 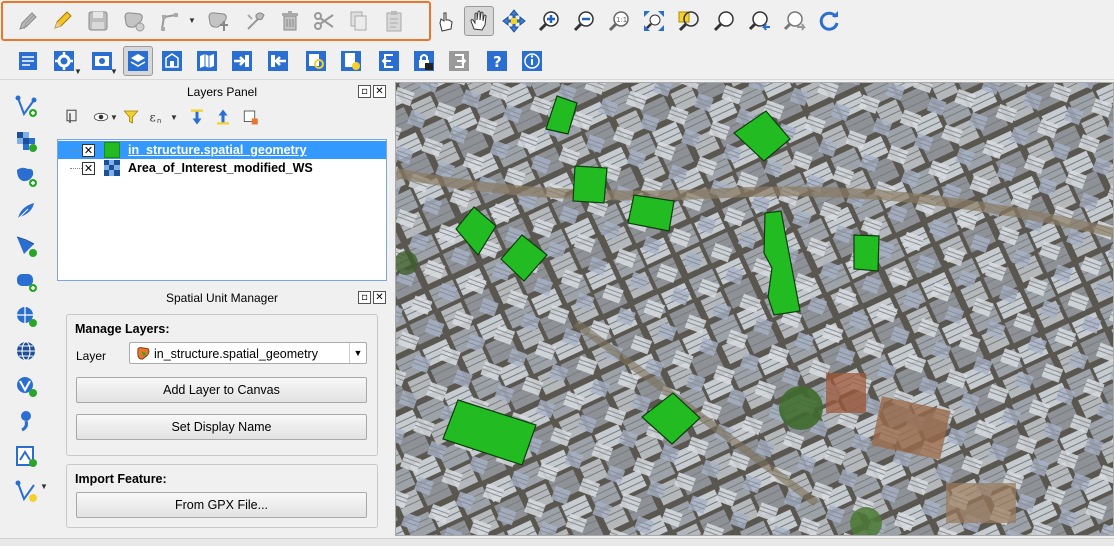 What do you see at coordinates (221, 390) in the screenshot?
I see `add-layer-to-canvas-button: Add Layer to Canvas` at bounding box center [221, 390].